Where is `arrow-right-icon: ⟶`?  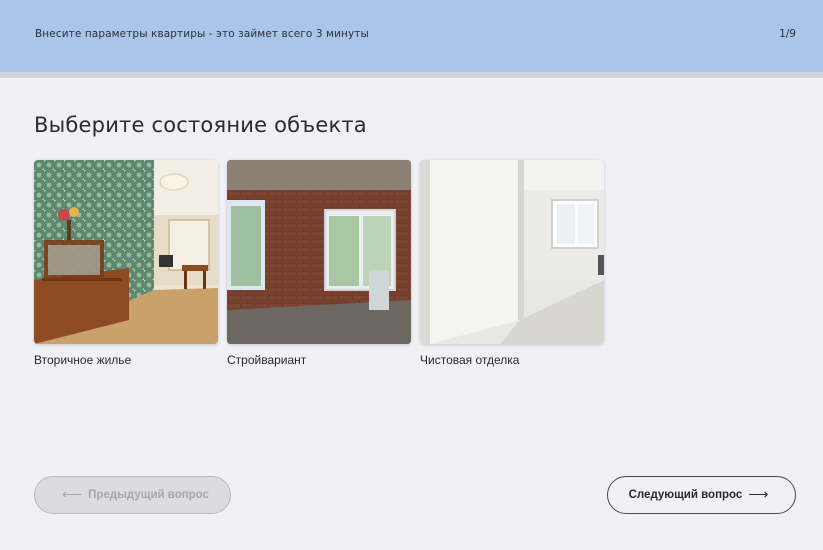 arrow-right-icon: ⟶ is located at coordinates (758, 493).